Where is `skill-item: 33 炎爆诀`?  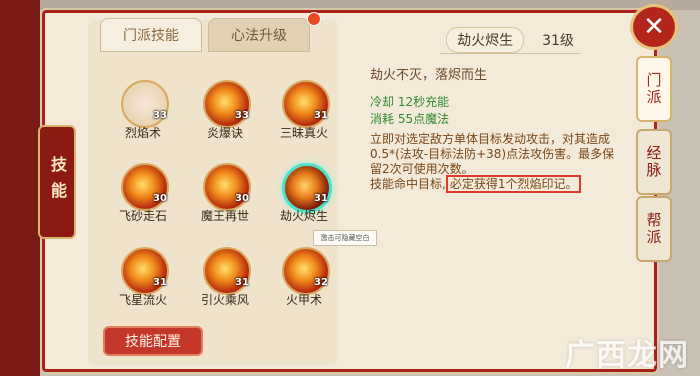
skill-item: 33 炎爆诀 is located at coordinates (225, 120).